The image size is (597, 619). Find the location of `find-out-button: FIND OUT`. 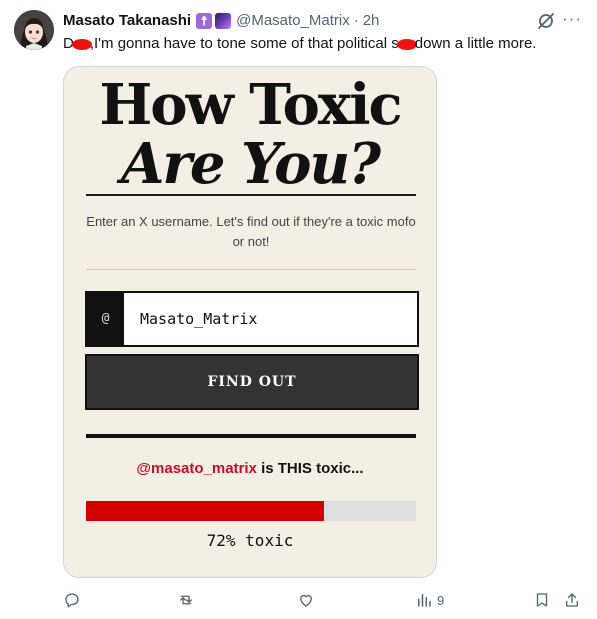

find-out-button: FIND OUT is located at coordinates (252, 382).